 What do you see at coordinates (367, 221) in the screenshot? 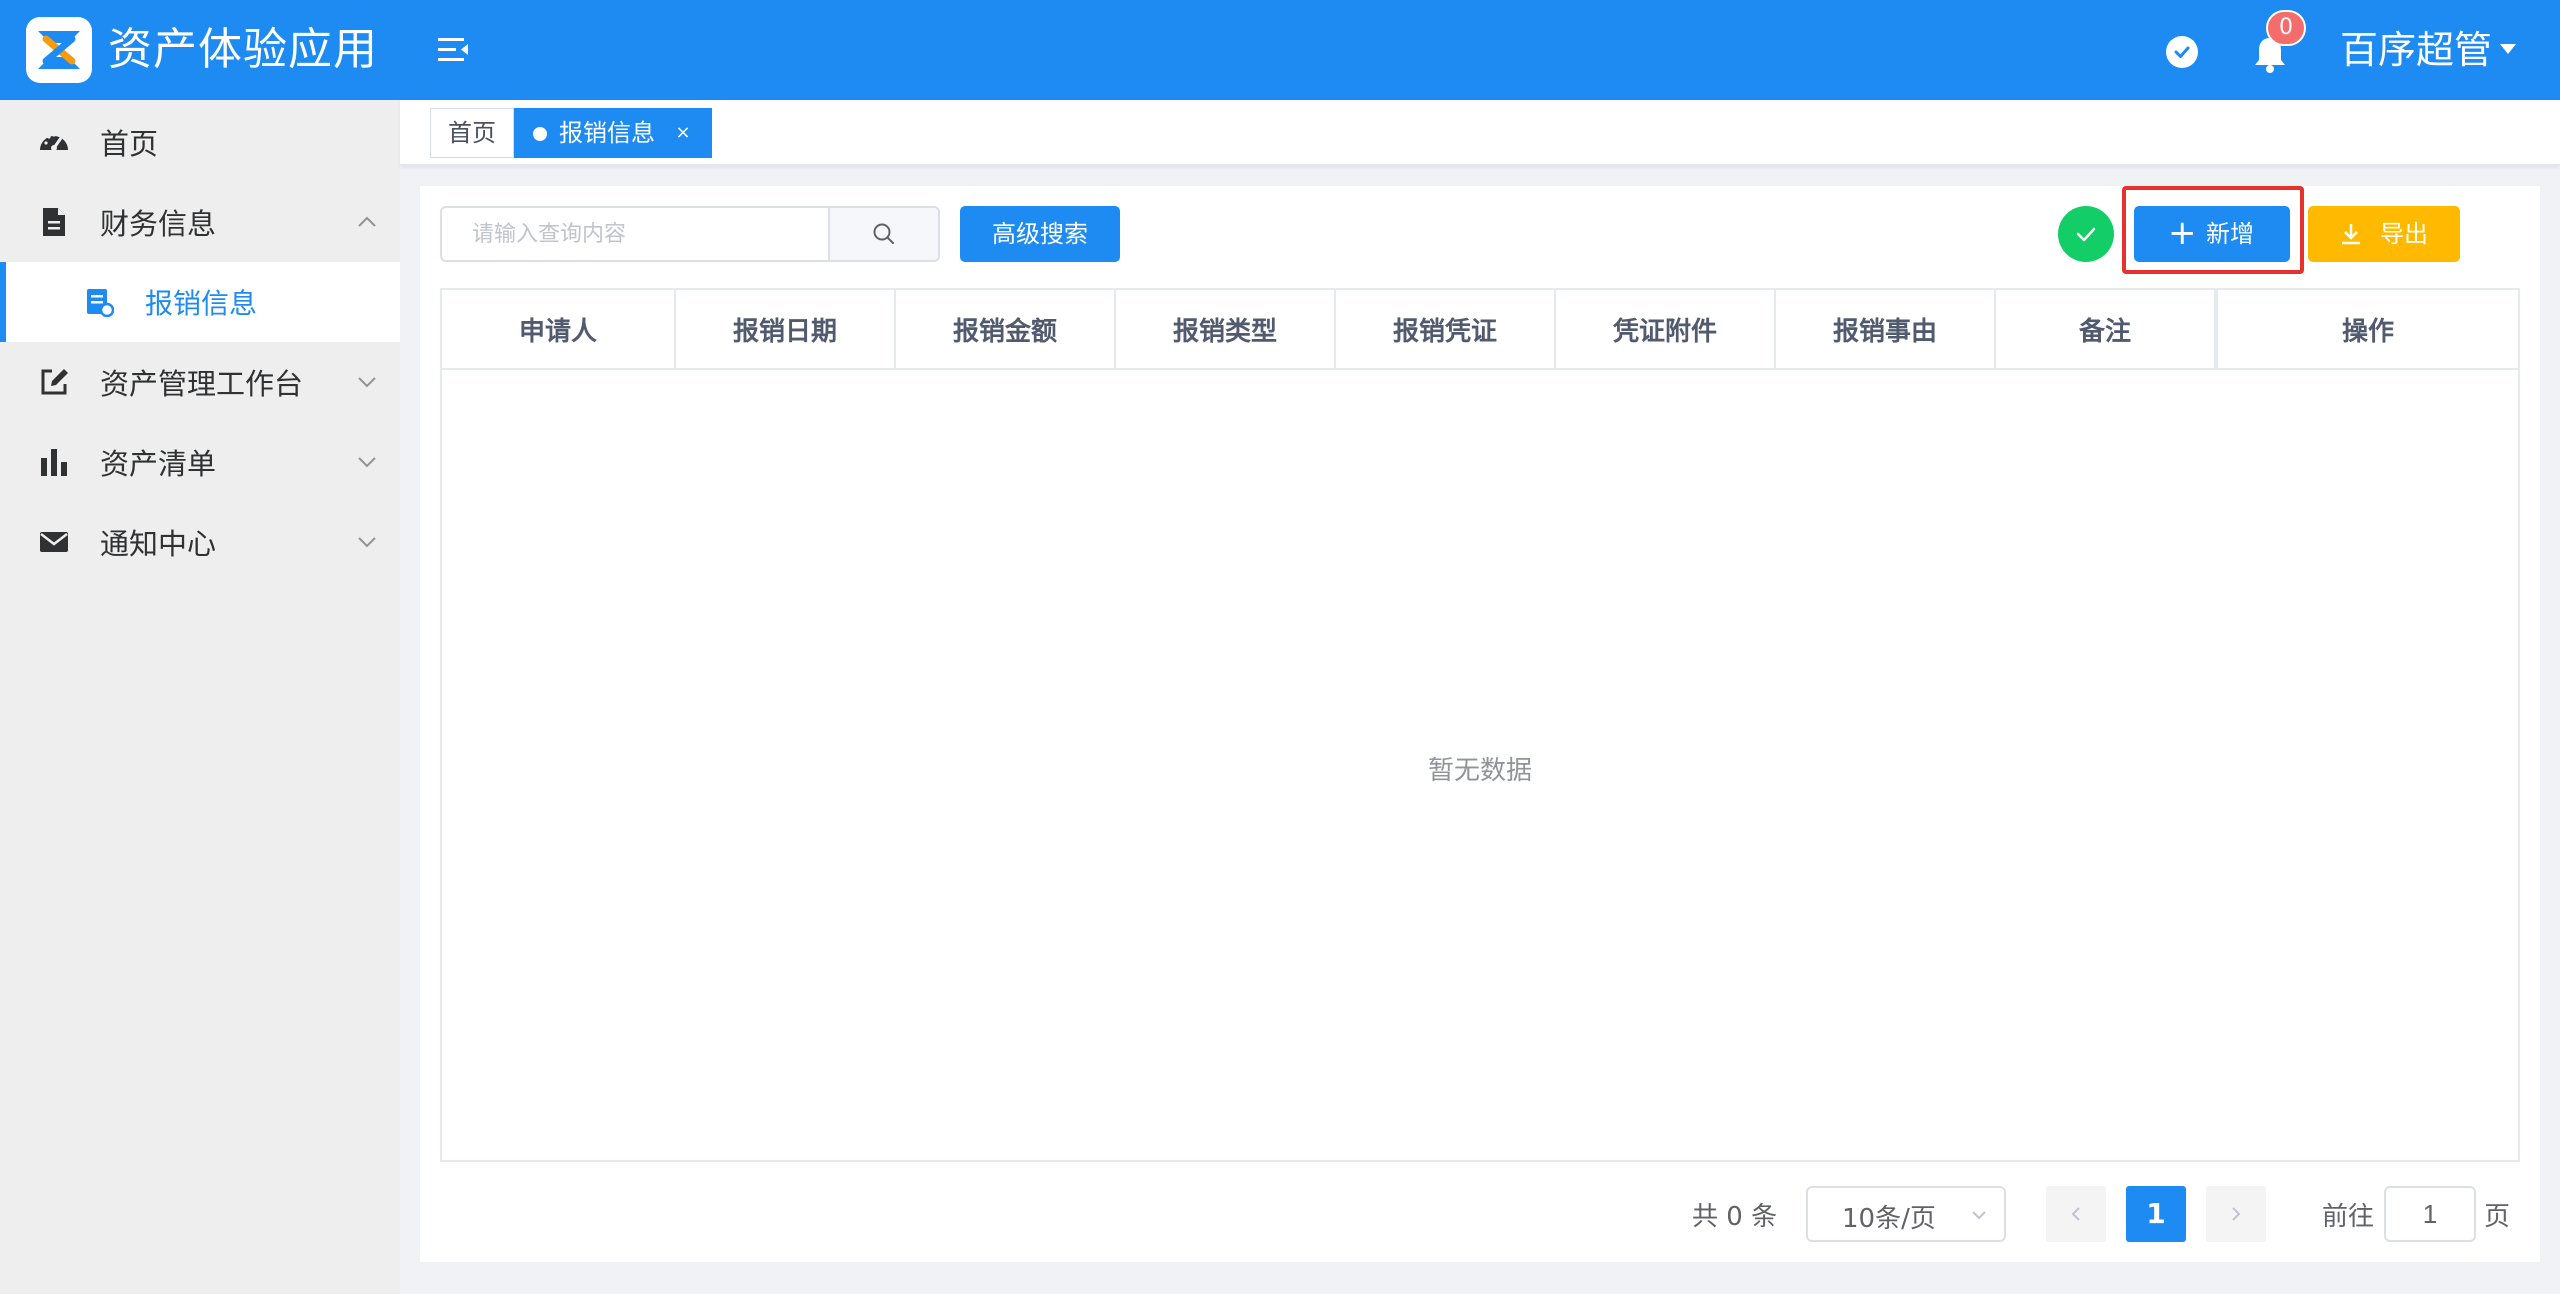
I see `chevron-up-icon` at bounding box center [367, 221].